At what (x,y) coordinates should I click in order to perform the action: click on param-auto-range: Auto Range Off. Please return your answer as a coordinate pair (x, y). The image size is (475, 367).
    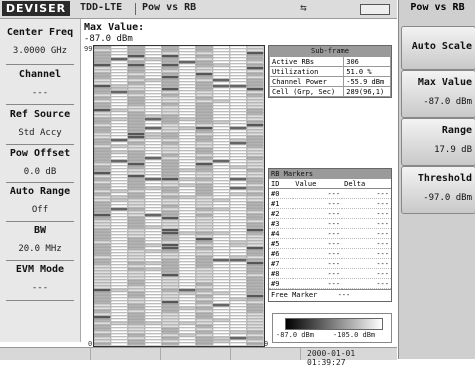
    Looking at the image, I should click on (40, 200).